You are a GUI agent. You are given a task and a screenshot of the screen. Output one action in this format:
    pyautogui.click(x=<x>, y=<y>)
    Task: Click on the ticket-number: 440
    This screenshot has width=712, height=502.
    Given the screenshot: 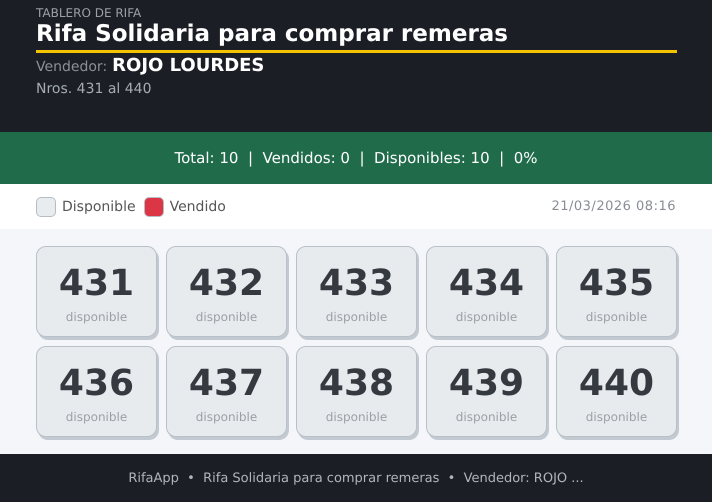 What is the action you would take?
    pyautogui.click(x=616, y=384)
    